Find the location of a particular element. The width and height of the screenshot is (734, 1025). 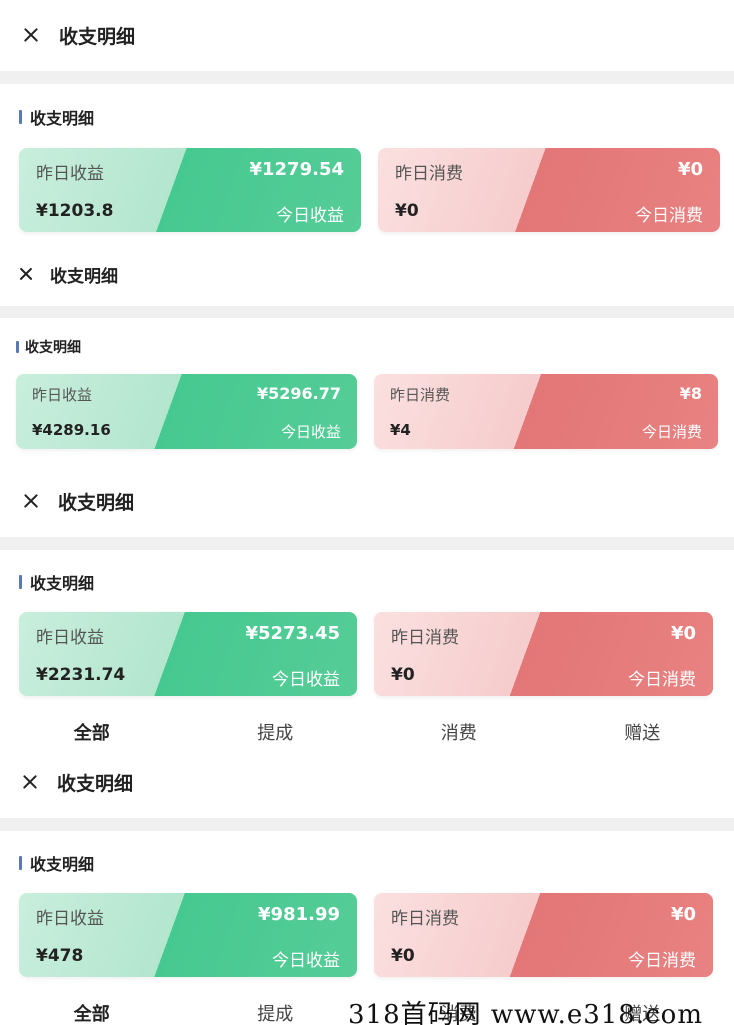

today-income-amount: ¥5273.45 is located at coordinates (292, 633).